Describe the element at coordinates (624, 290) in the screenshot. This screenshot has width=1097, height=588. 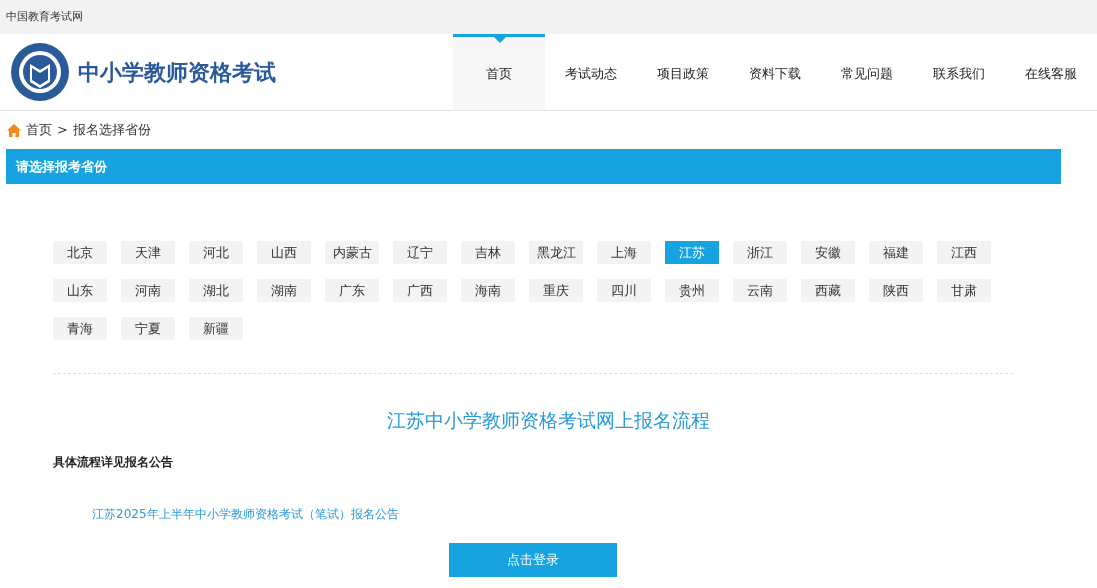
I see `province-button: 四川` at that location.